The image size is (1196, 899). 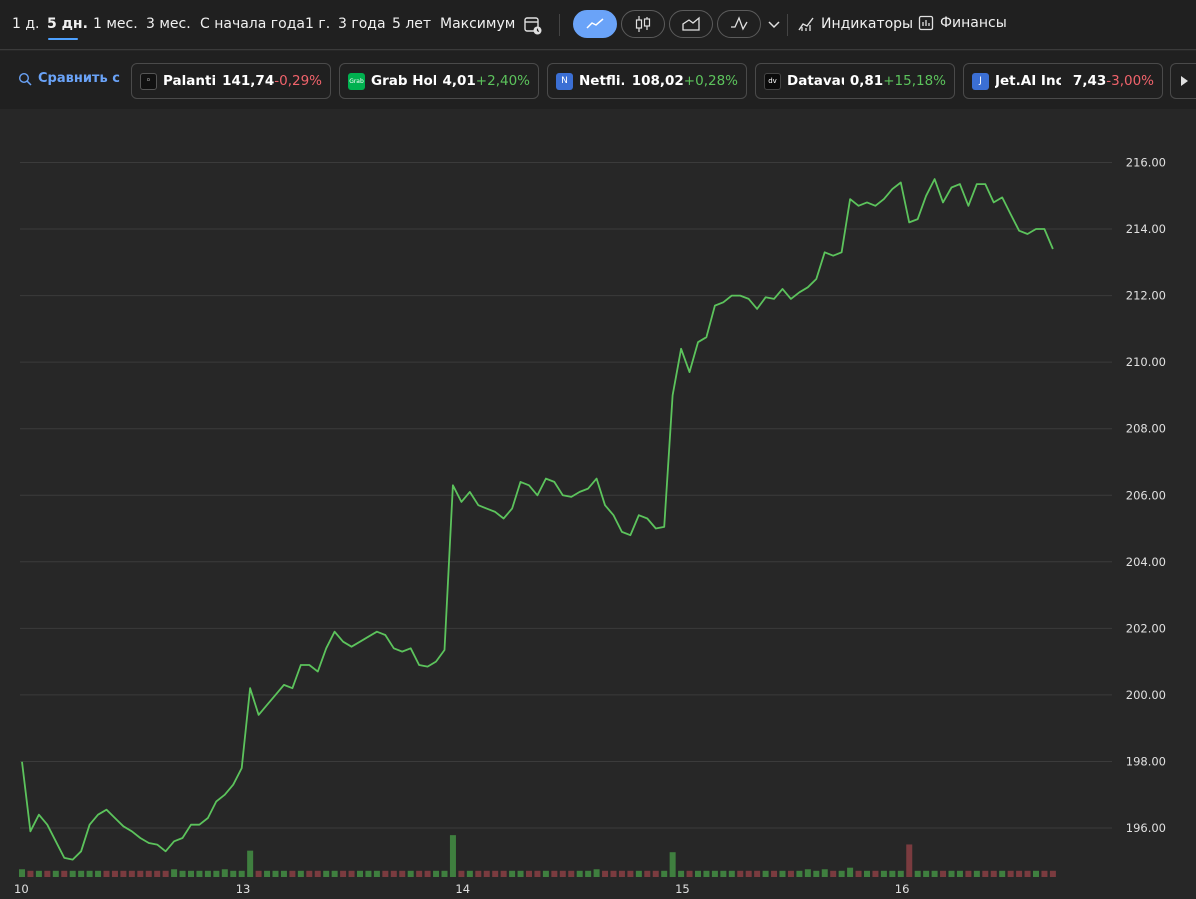 I want to click on range-ytd: С начала года, so click(x=252, y=24).